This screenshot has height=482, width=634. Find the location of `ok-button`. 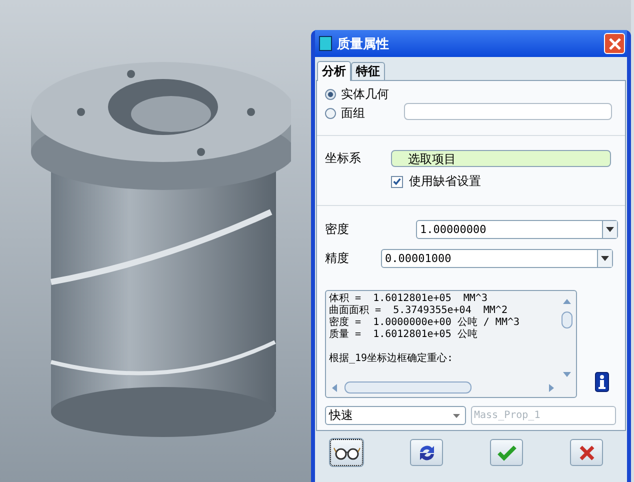

ok-button is located at coordinates (506, 452).